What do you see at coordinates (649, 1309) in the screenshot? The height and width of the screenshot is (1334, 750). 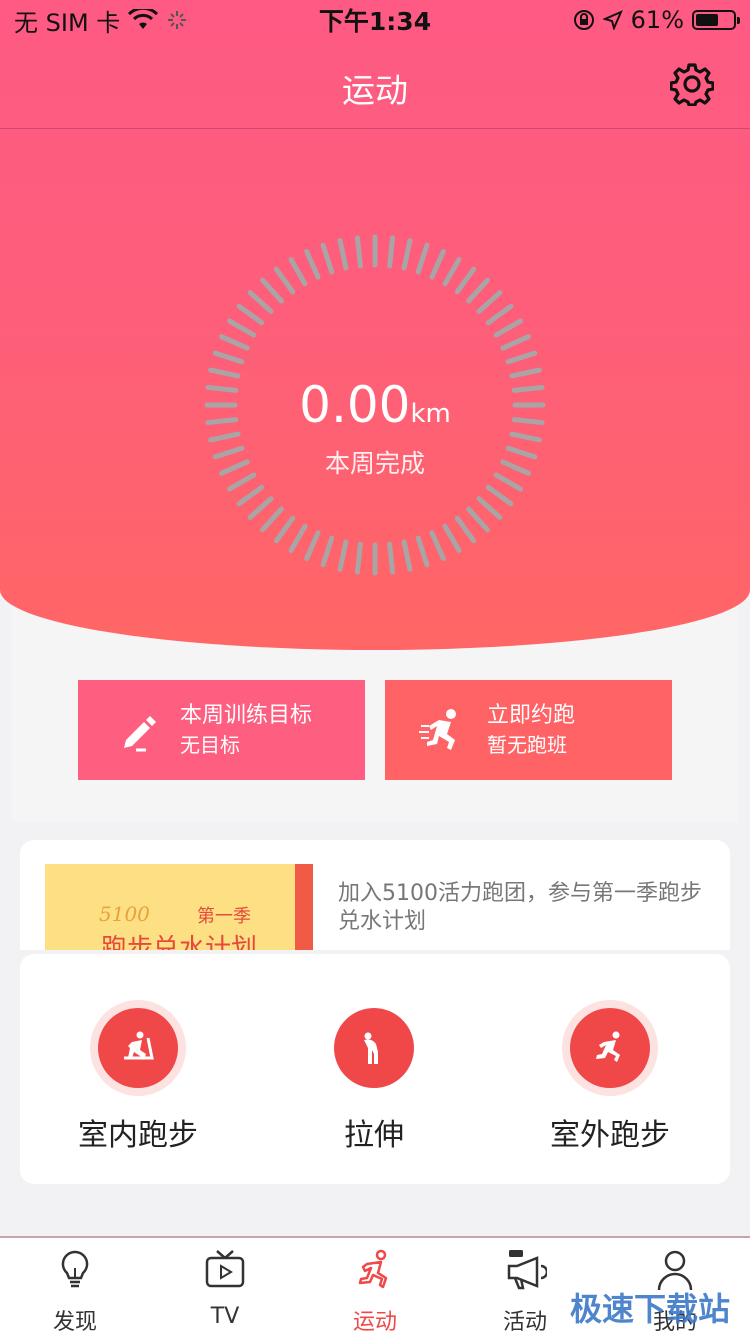 I see `watermark: 极速下载站` at bounding box center [649, 1309].